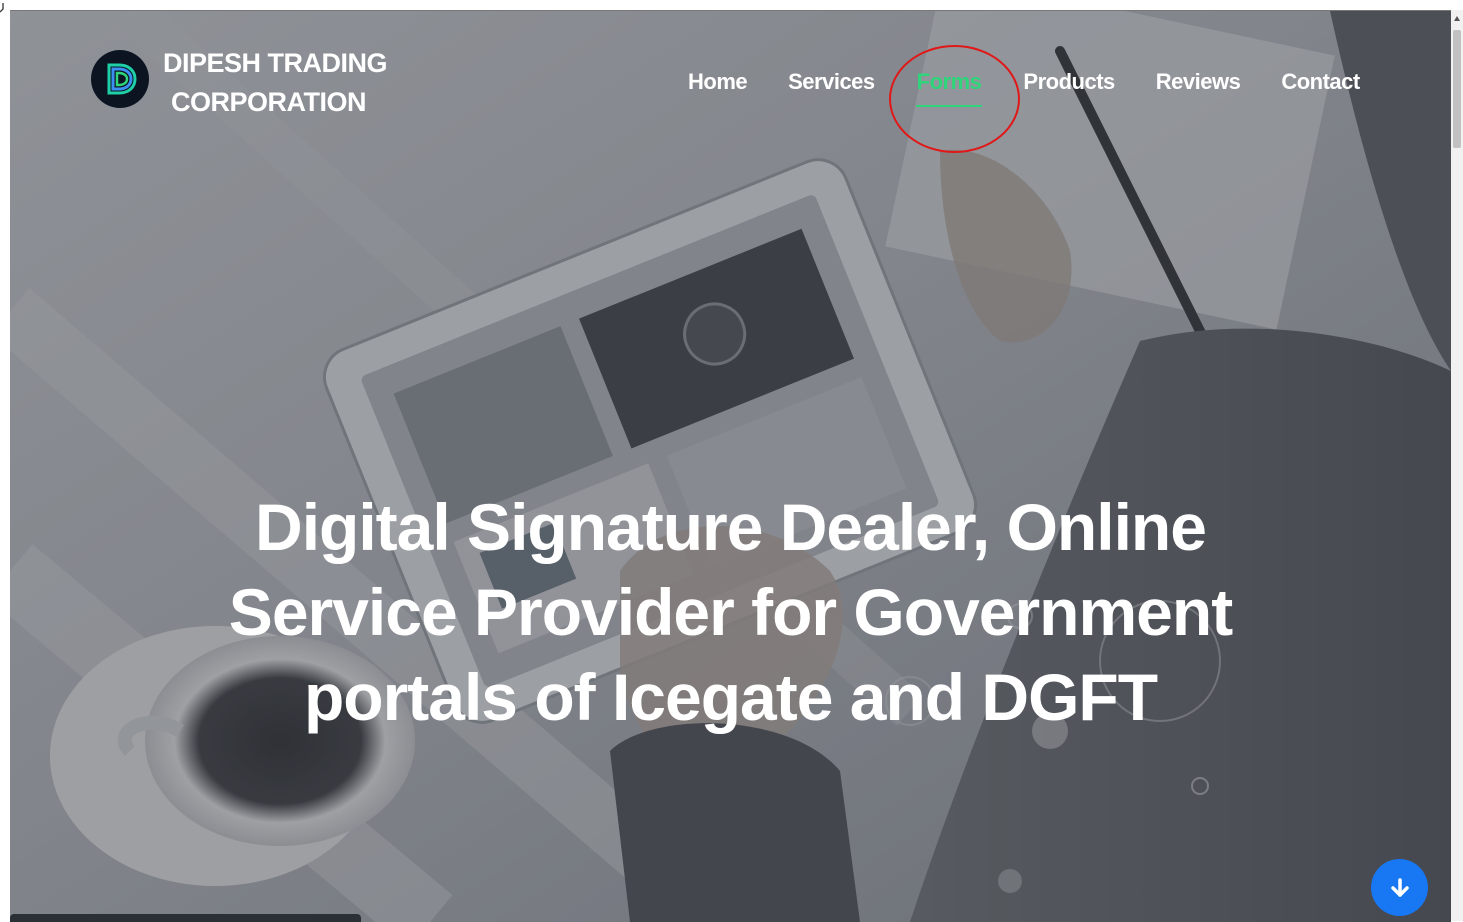  What do you see at coordinates (1457, 465) in the screenshot?
I see `page-scrollbar` at bounding box center [1457, 465].